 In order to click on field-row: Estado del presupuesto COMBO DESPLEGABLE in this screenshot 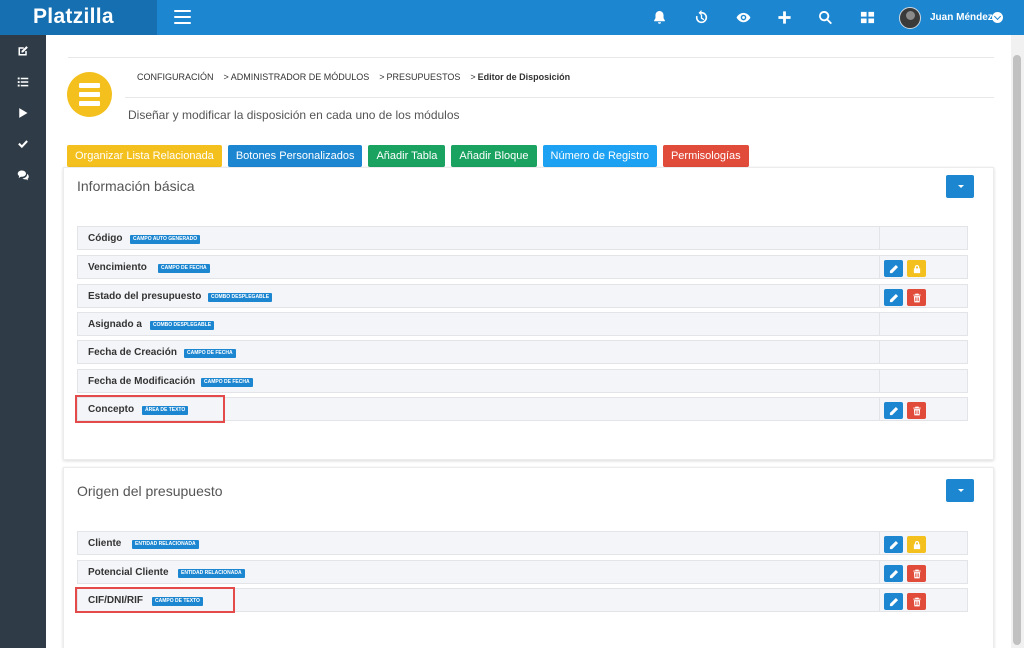, I will do `click(522, 296)`.